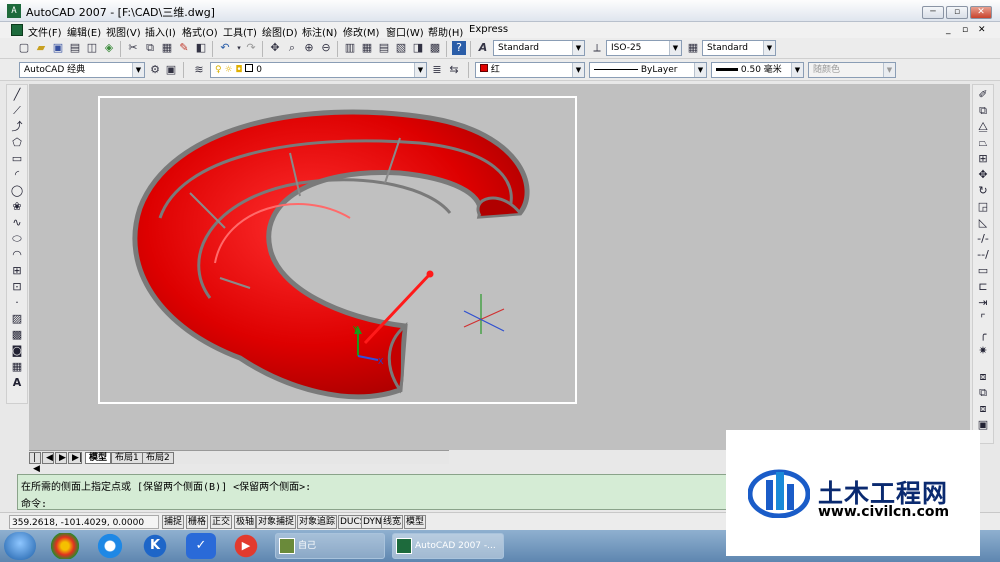 The width and height of the screenshot is (1000, 562). I want to click on text-style-icon: A, so click(483, 48).